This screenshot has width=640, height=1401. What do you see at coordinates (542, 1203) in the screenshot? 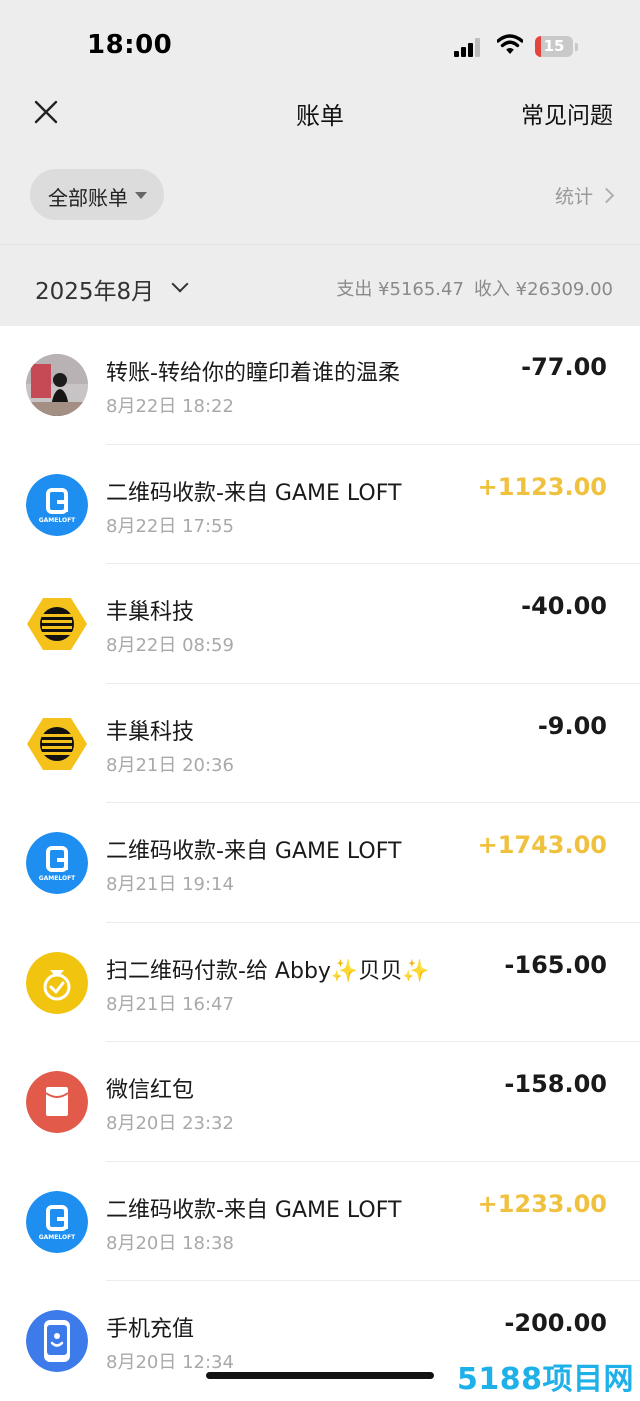
I see `transaction-amount: +1233.00` at bounding box center [542, 1203].